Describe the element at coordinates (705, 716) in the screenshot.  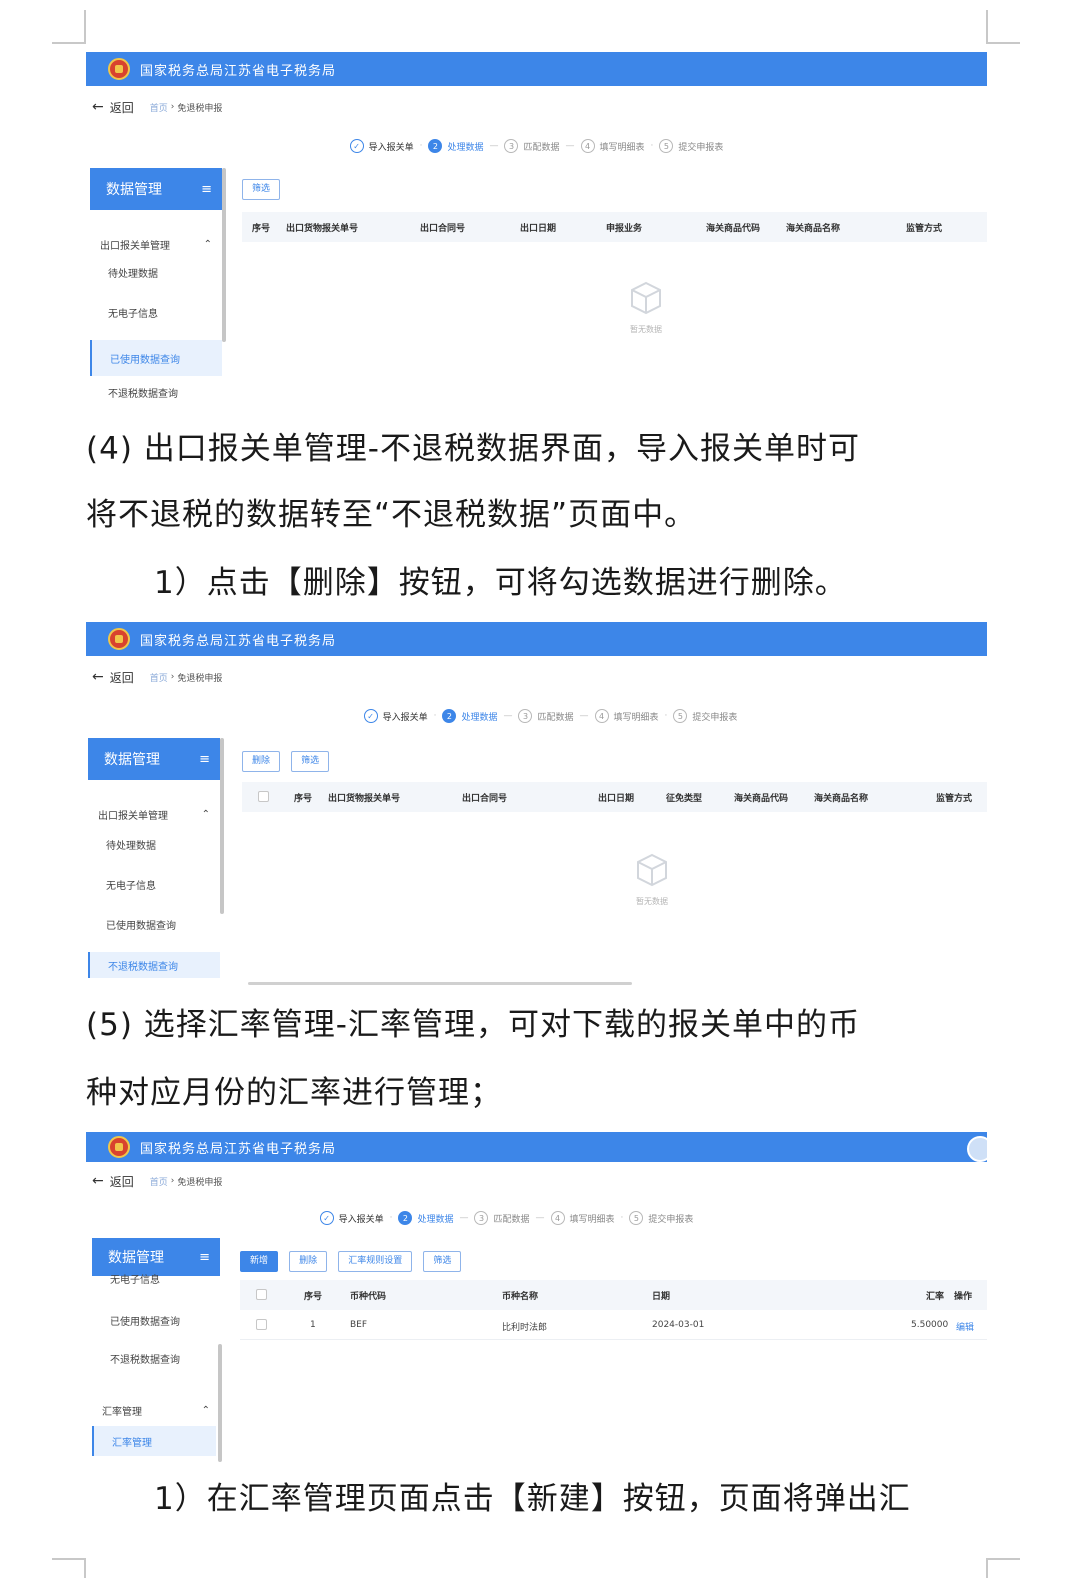
I see `step-submit: 5 提交申报表` at that location.